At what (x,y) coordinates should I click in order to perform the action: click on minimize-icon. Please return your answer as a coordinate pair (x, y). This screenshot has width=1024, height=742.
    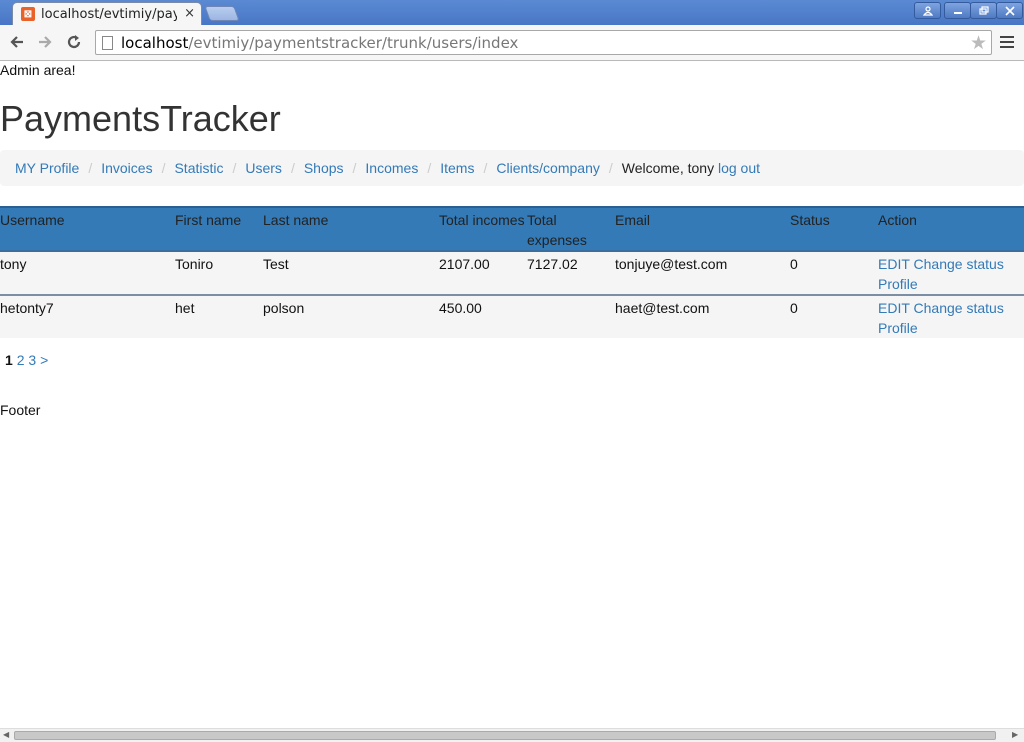
    Looking at the image, I should click on (957, 10).